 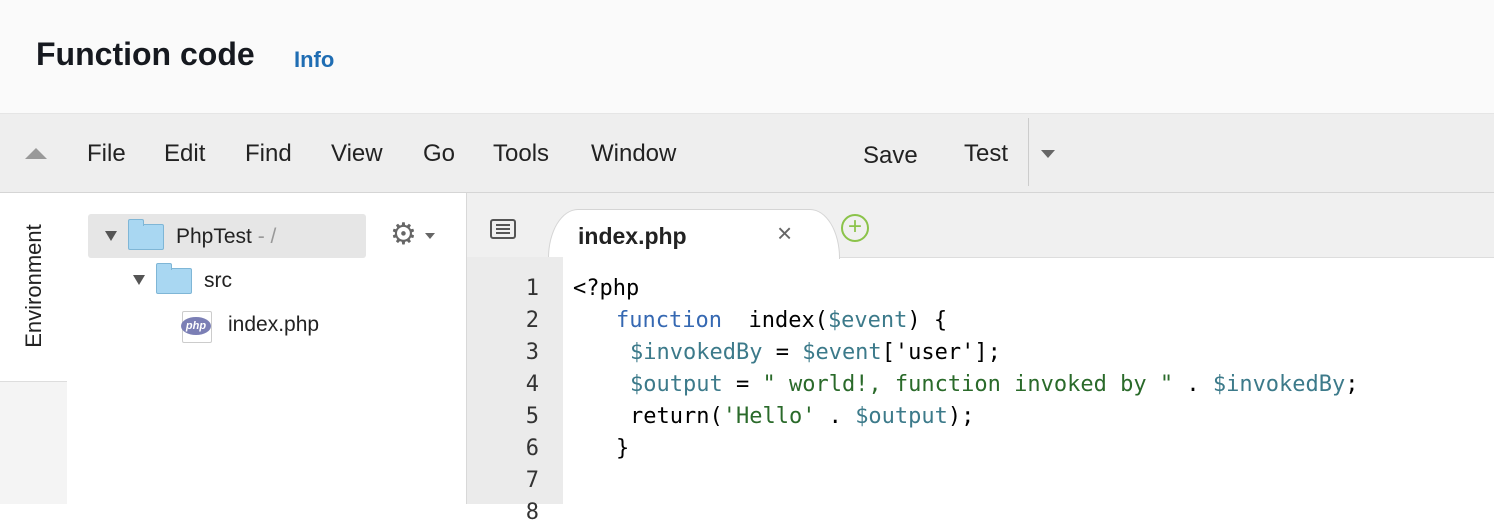 What do you see at coordinates (268, 154) in the screenshot?
I see `menu-find: Find` at bounding box center [268, 154].